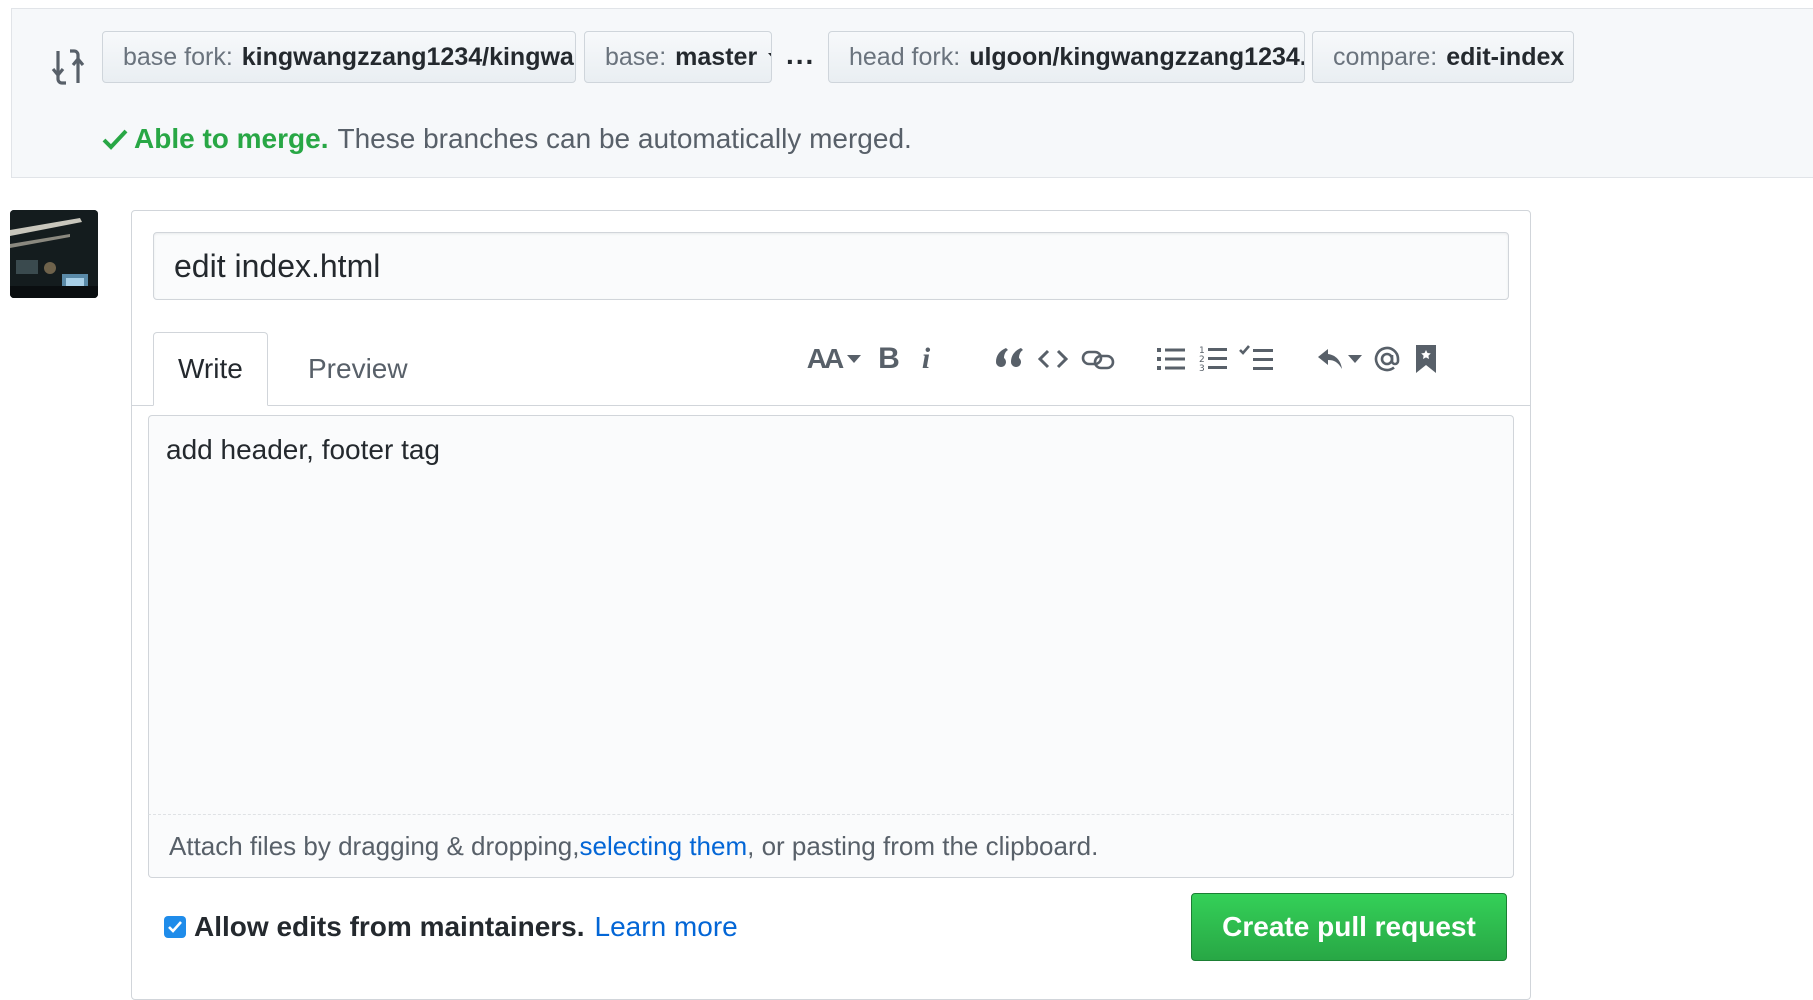  What do you see at coordinates (1330, 359) in the screenshot?
I see `reply-icon` at bounding box center [1330, 359].